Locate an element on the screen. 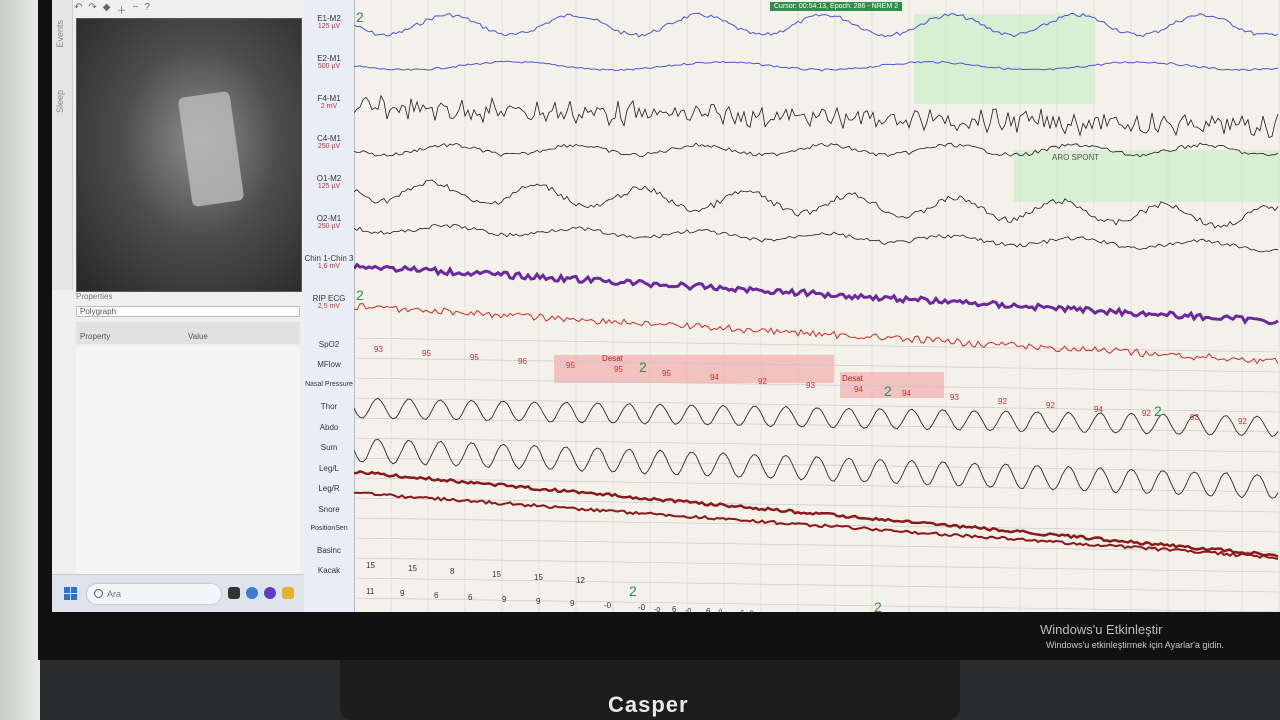 Image resolution: width=1280 pixels, height=720 pixels. trace-o2-m1 is located at coordinates (816, 238).